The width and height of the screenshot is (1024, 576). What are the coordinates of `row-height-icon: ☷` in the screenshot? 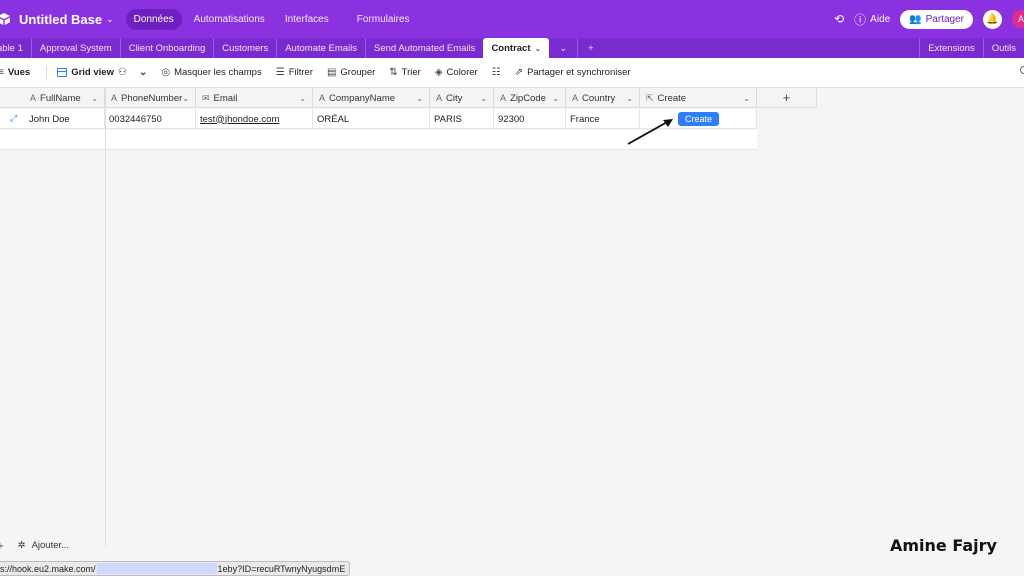 It's located at (496, 72).